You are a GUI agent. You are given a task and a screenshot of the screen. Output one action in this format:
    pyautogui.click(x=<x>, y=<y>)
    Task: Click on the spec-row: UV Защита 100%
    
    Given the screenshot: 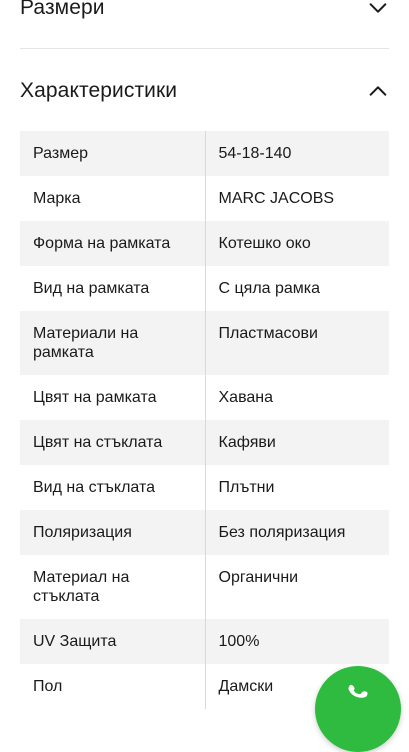 What is the action you would take?
    pyautogui.click(x=204, y=641)
    